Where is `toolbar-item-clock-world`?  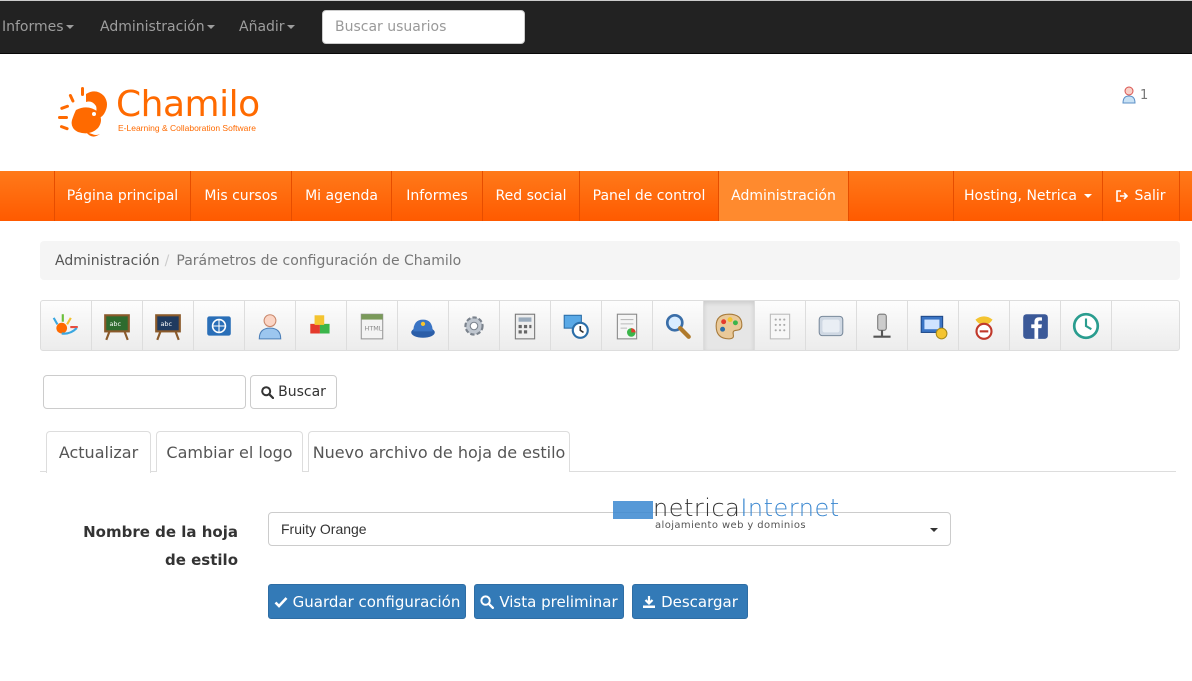 toolbar-item-clock-world is located at coordinates (576, 325).